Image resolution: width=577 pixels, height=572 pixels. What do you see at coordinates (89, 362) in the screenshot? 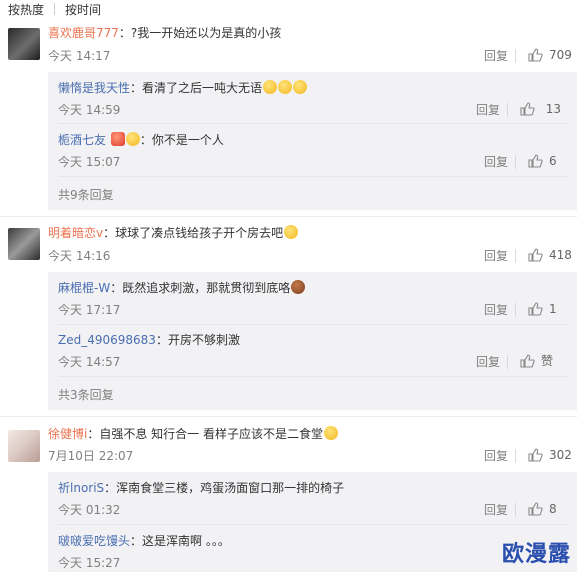
I see `reply-time: 今天 14:57` at bounding box center [89, 362].